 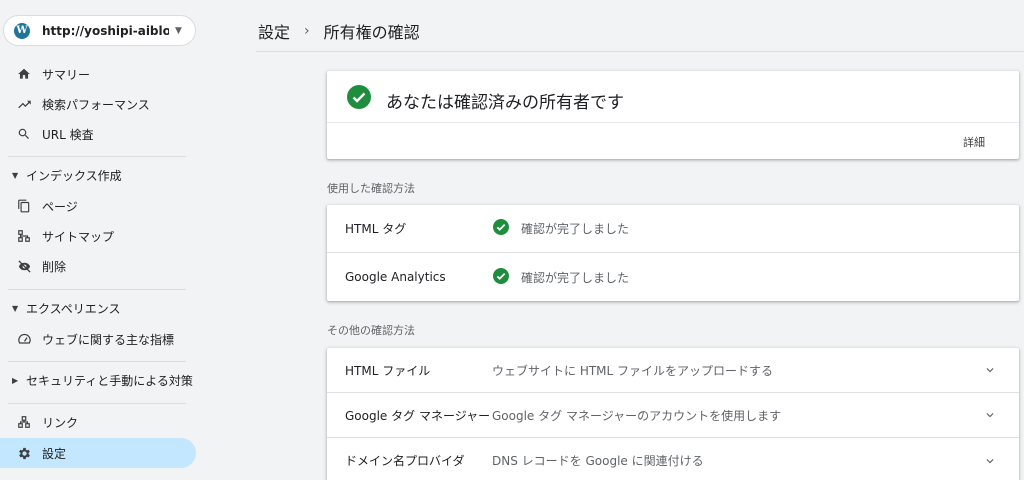 I want to click on nav-sitemaps: サイトマップ, so click(x=98, y=236).